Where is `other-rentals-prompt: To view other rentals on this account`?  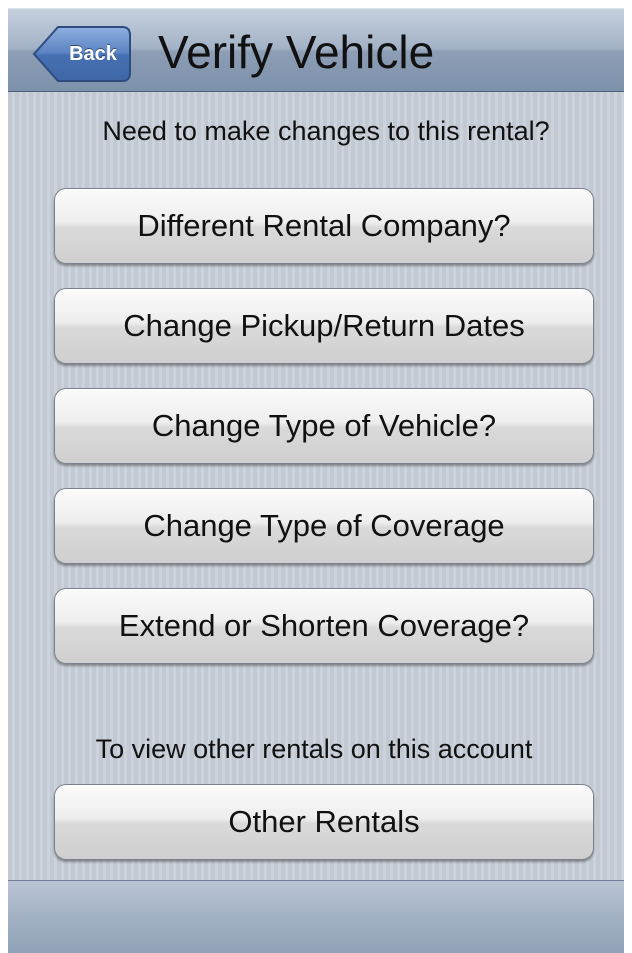 other-rentals-prompt: To view other rentals on this account is located at coordinates (314, 749).